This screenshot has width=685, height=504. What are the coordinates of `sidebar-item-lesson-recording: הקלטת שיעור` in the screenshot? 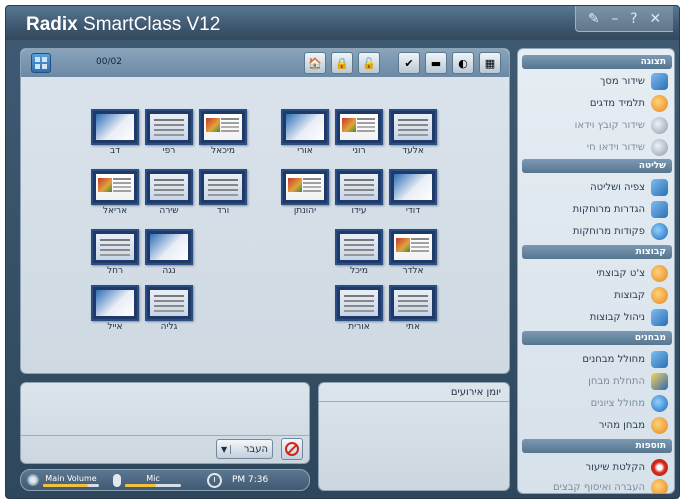 It's located at (597, 467).